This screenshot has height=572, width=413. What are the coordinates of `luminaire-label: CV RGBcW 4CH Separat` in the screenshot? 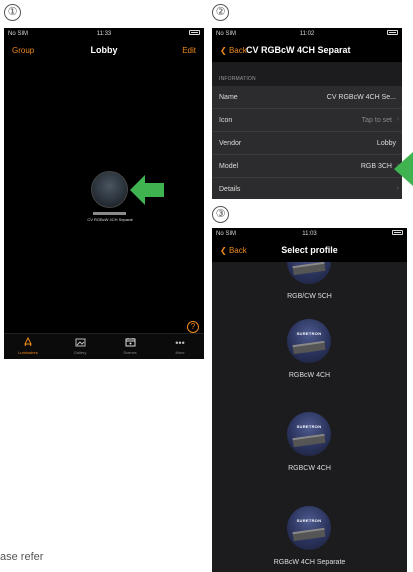 It's located at (110, 219).